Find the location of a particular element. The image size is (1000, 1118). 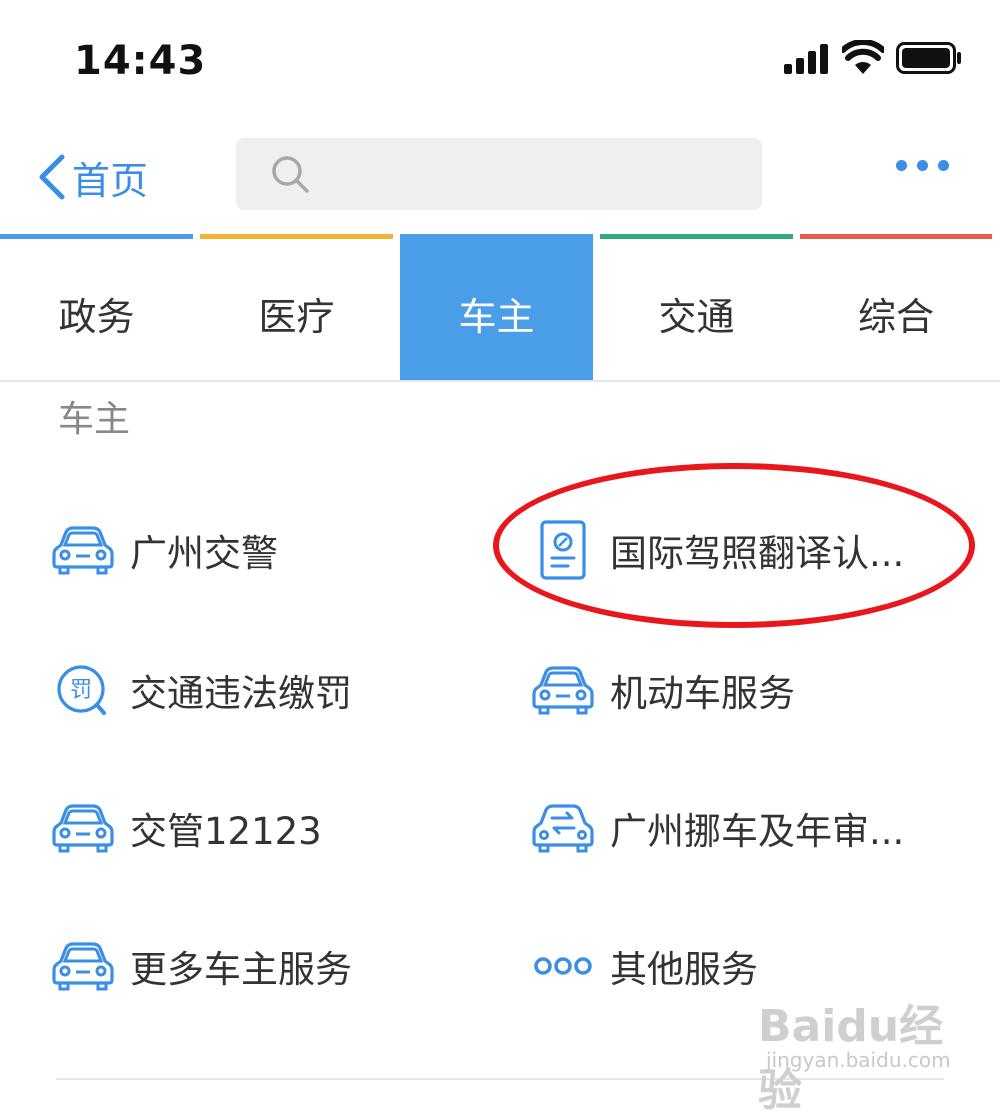

service-12123: 交管12123 is located at coordinates (187, 828).